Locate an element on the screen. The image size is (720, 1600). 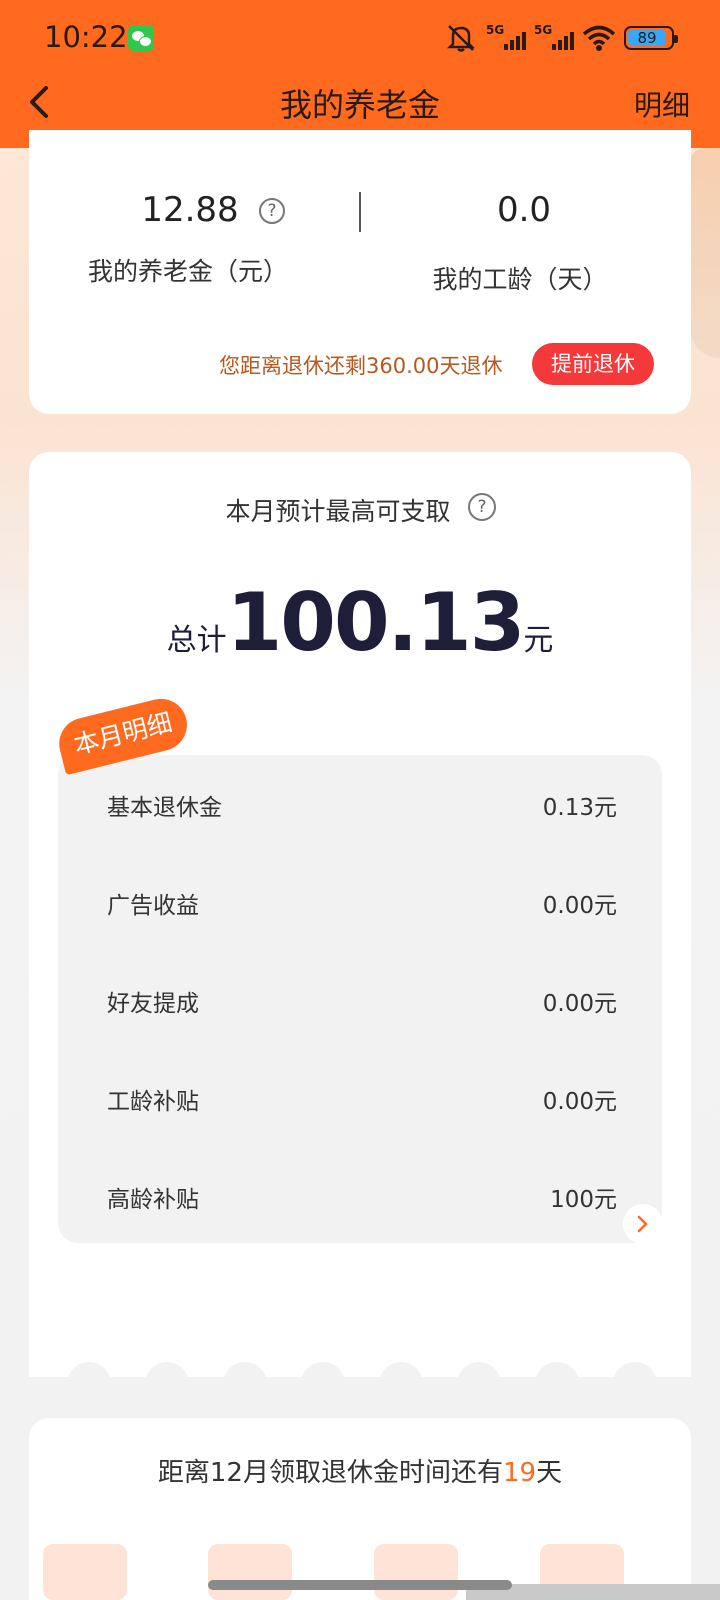
battery-icon: 89 is located at coordinates (651, 38).